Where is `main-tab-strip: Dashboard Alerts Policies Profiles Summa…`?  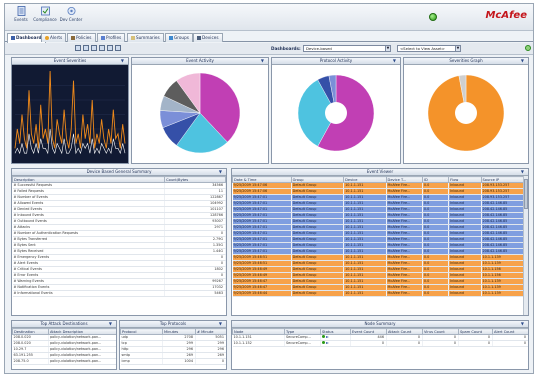 main-tab-strip: Dashboard Alerts Policies Profiles Summa… is located at coordinates (269, 37).